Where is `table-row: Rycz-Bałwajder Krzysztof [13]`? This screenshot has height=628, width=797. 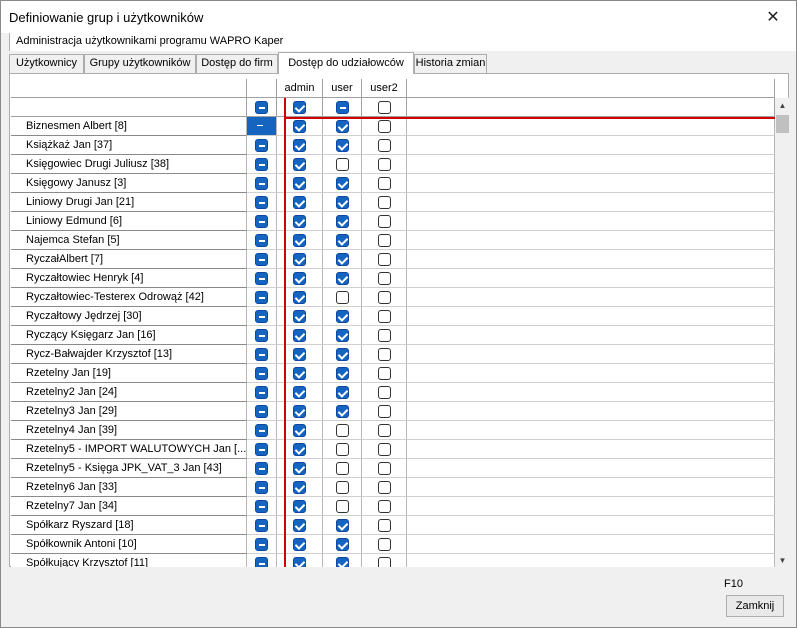
table-row: Rycz-Bałwajder Krzysztof [13] is located at coordinates (393, 354).